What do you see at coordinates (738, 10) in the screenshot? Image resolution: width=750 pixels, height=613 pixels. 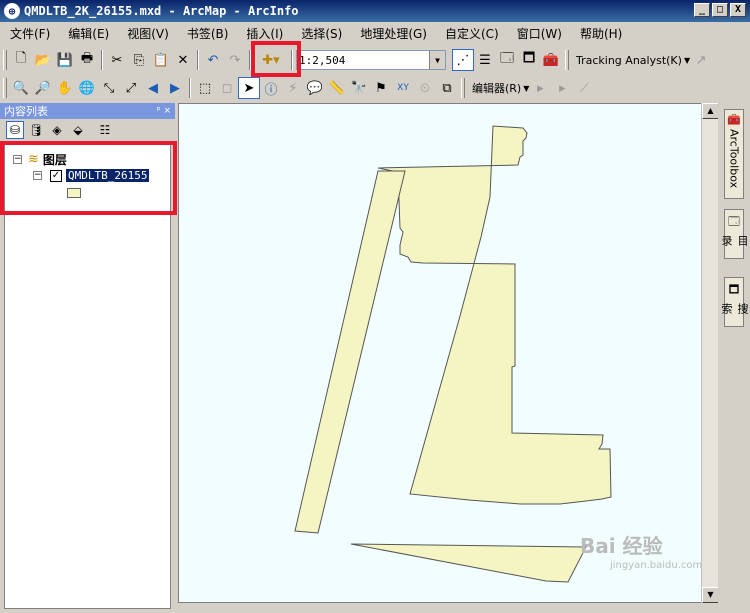 I see `close-button: X` at bounding box center [738, 10].